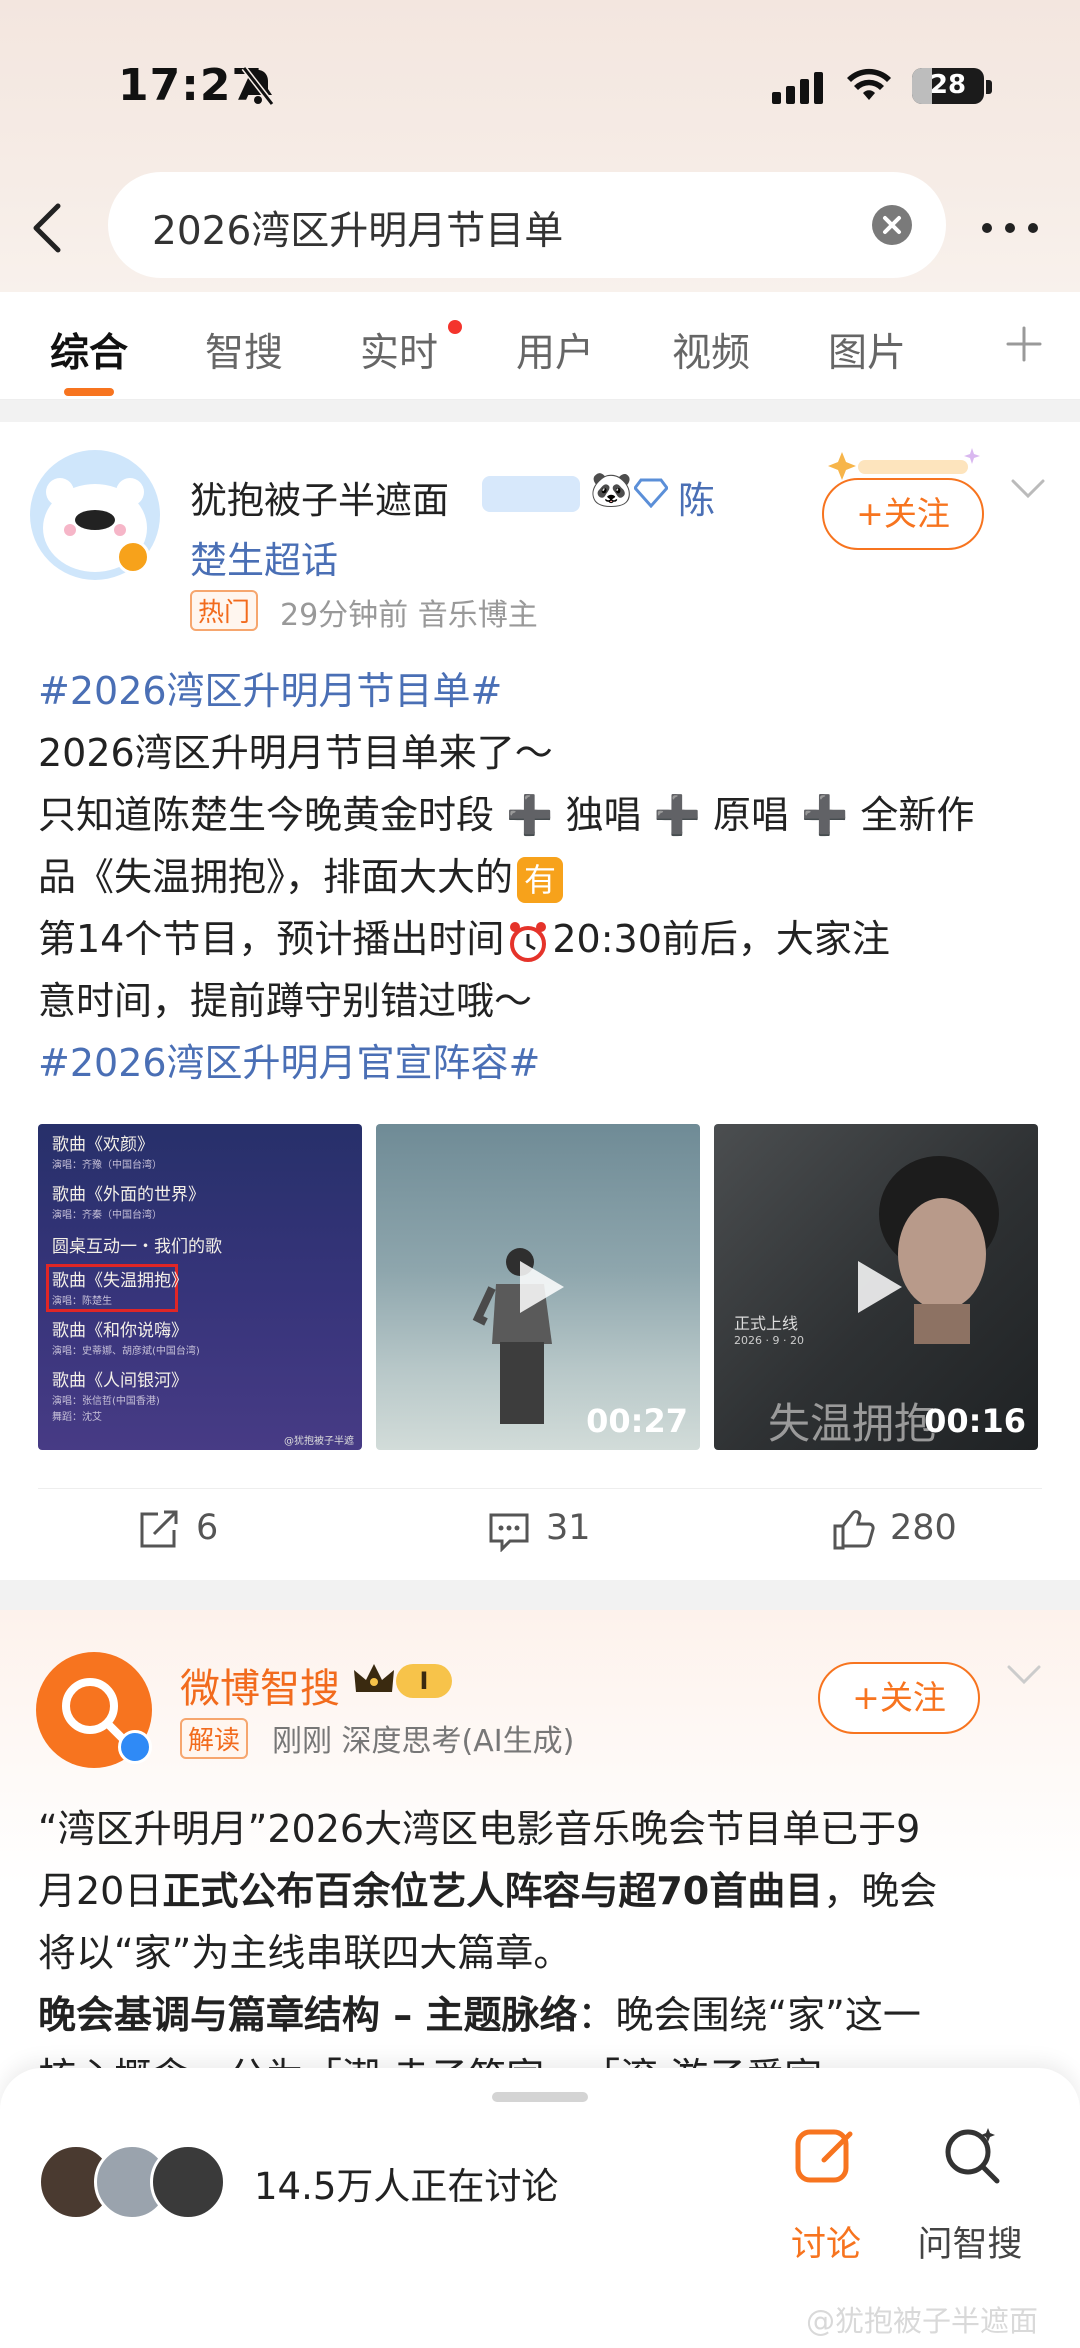 This screenshot has width=1080, height=2348. What do you see at coordinates (374, 1682) in the screenshot?
I see `crown-icon` at bounding box center [374, 1682].